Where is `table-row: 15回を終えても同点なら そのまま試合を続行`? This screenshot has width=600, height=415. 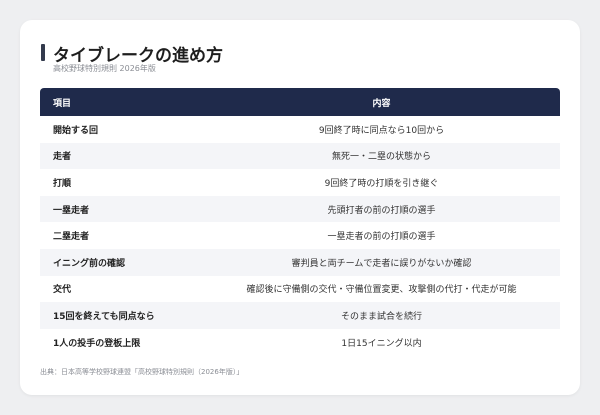 table-row: 15回を終えても同点なら そのまま試合を続行 is located at coordinates (300, 315).